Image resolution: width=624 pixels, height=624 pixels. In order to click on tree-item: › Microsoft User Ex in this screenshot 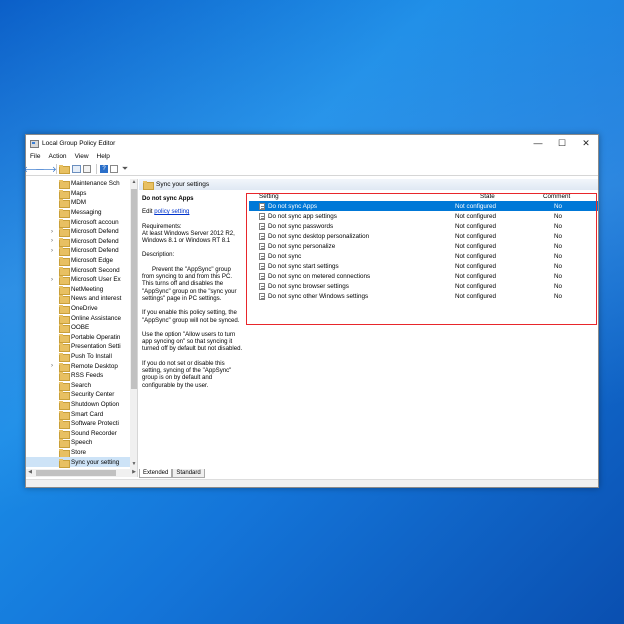, I will do `click(81, 280)`.